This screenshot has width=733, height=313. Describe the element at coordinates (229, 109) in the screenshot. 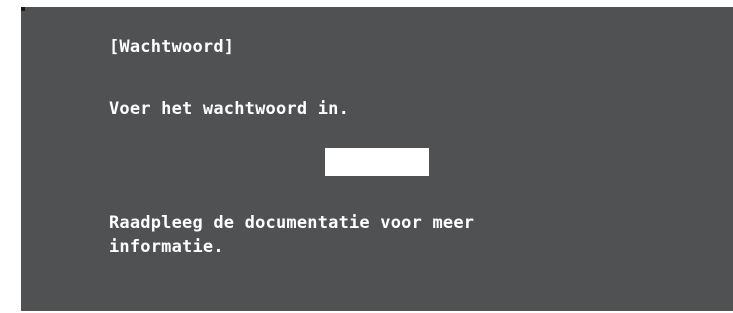

I see `password-prompt: Voer het wachtwoord in.` at that location.